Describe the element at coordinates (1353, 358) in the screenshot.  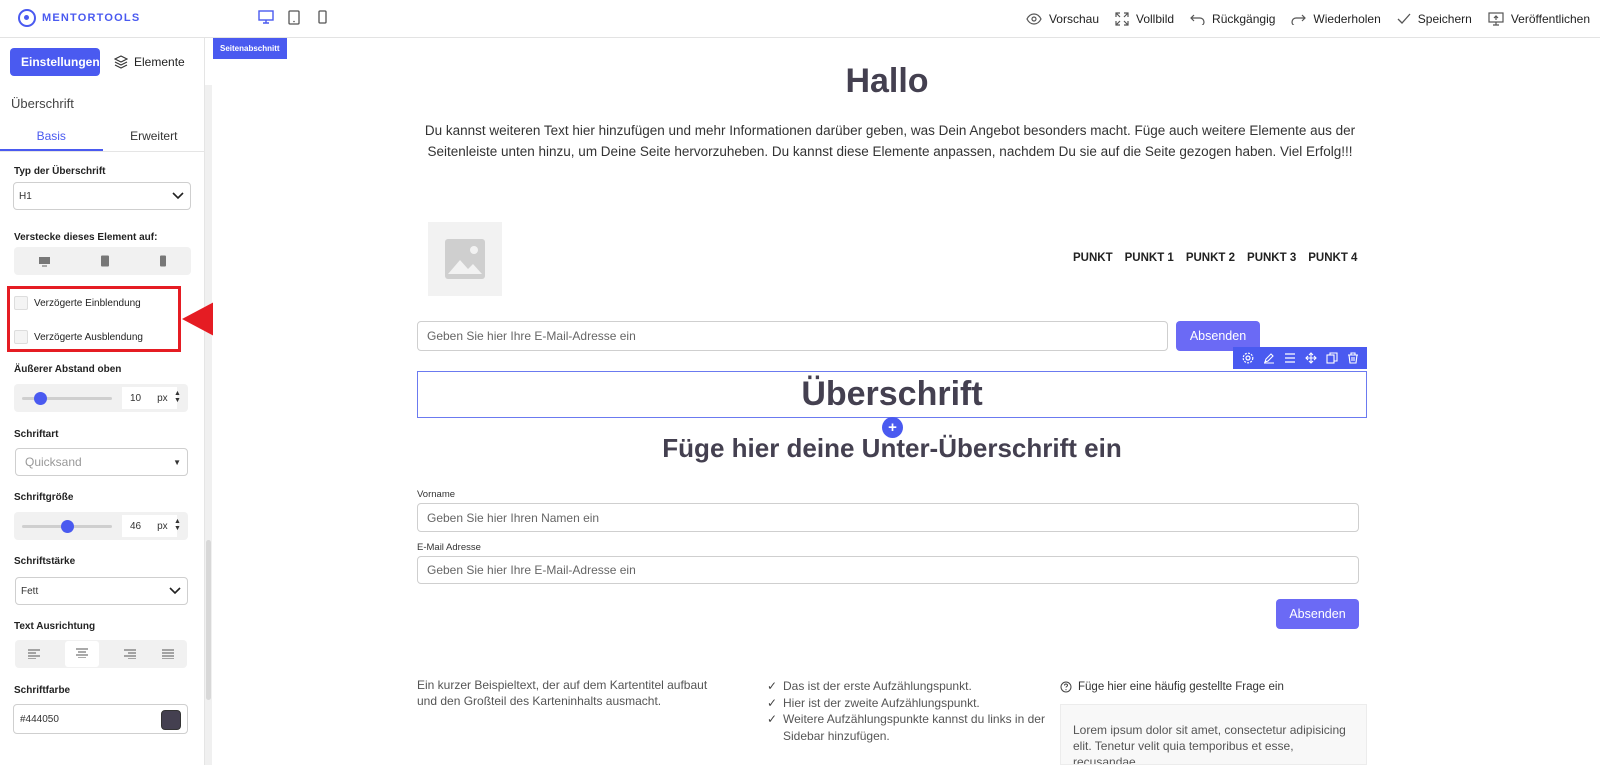
I see `trash-icon` at that location.